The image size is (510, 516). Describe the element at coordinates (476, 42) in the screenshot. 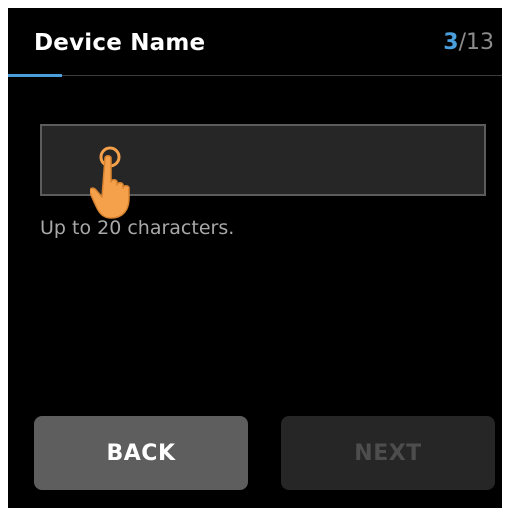

I see `step-total: /13` at that location.